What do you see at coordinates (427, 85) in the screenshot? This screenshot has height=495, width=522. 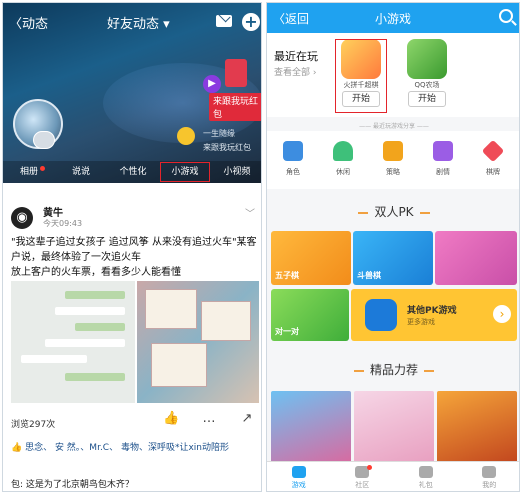 I see `game-name-2: QQ农场` at bounding box center [427, 85].